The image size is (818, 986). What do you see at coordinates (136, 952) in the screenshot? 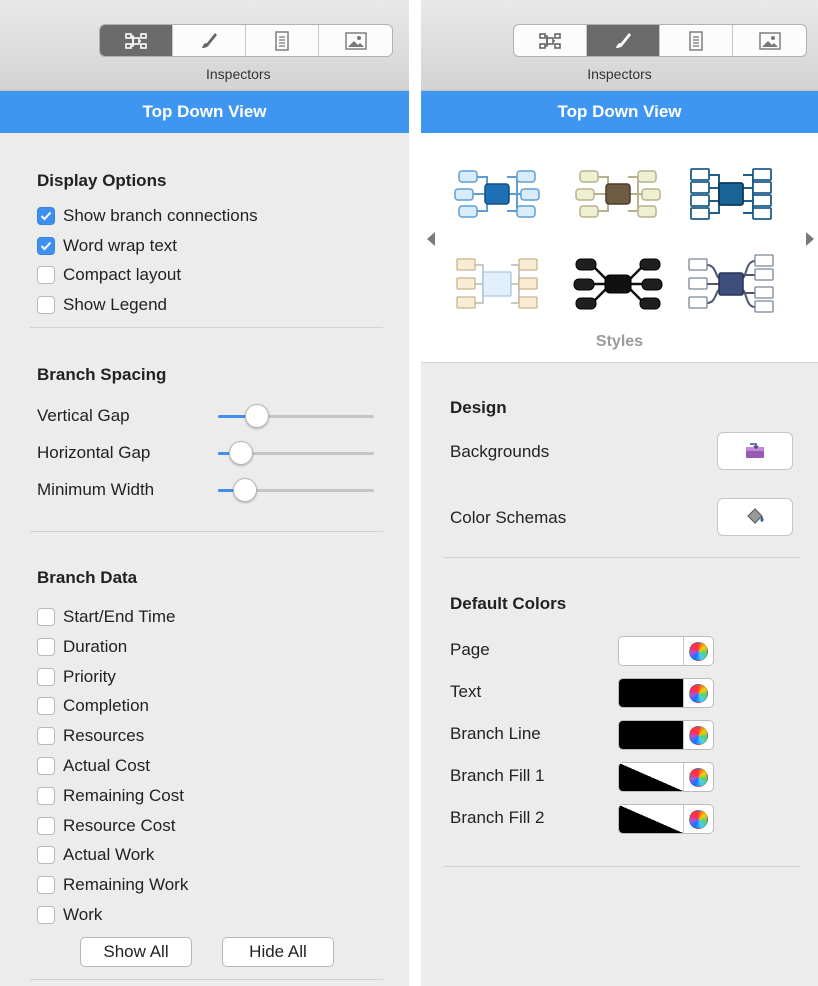
I see `show-all-button: Show All` at bounding box center [136, 952].